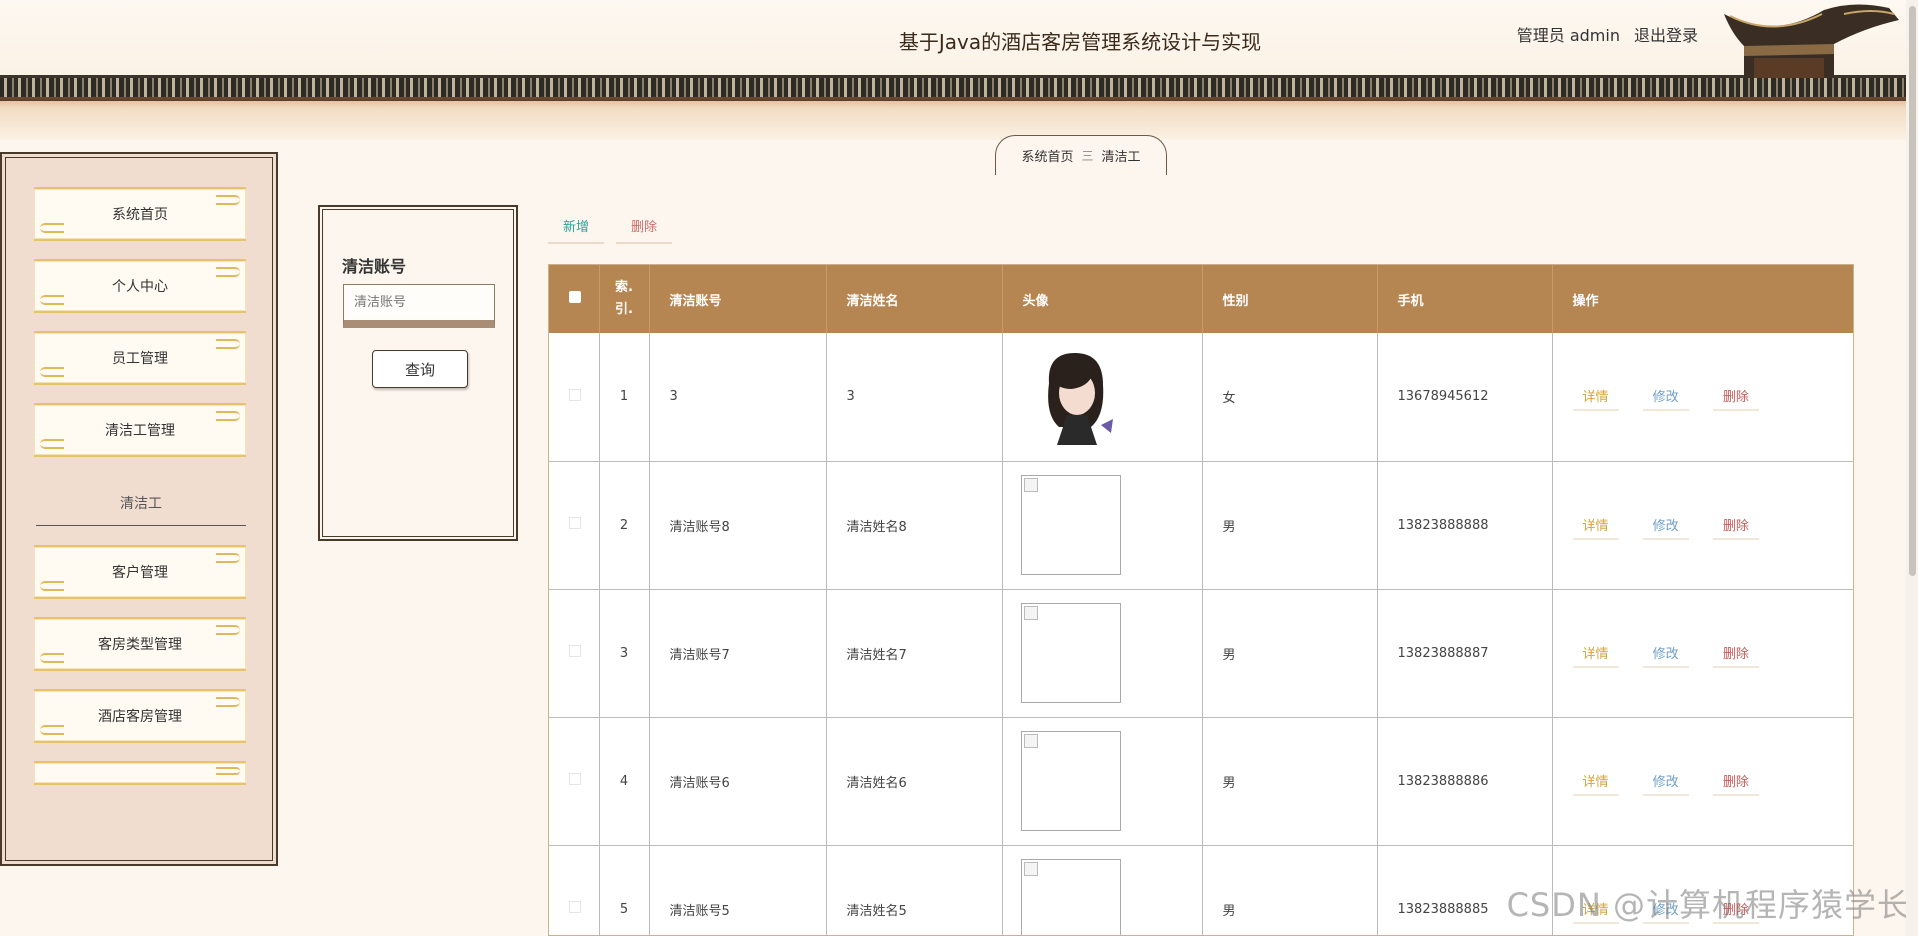  What do you see at coordinates (1201, 781) in the screenshot?
I see `table-row: 4 清洁账号6 清洁姓名6 男 13823888886 详情 修改 删除` at bounding box center [1201, 781].